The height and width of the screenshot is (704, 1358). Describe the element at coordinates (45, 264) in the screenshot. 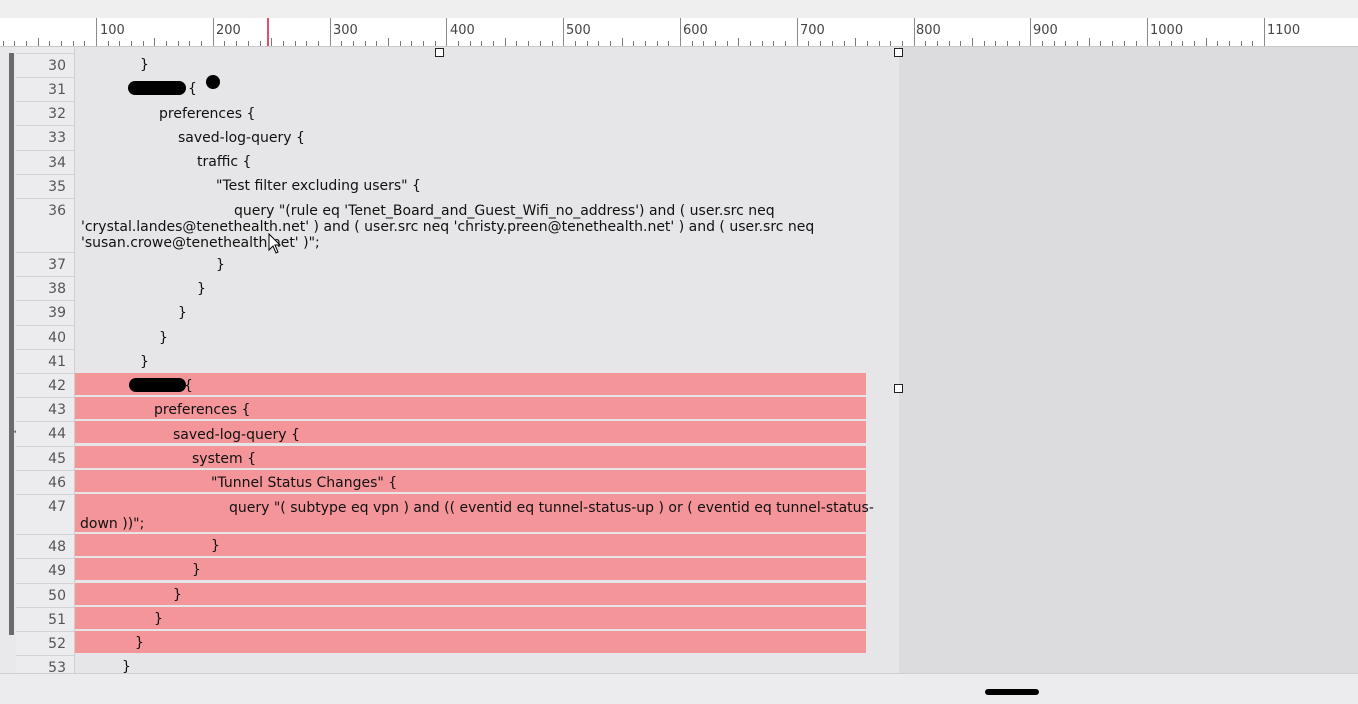

I see `line-number: 37` at that location.